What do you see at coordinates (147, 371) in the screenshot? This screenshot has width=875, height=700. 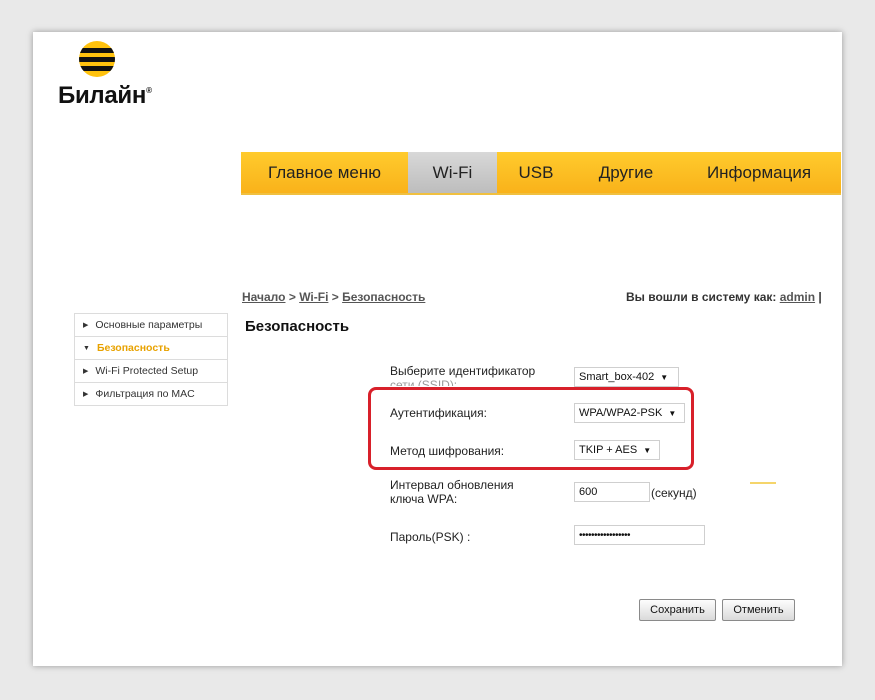 I see `sidebar-item-label: Wi-Fi Protected Setup` at bounding box center [147, 371].